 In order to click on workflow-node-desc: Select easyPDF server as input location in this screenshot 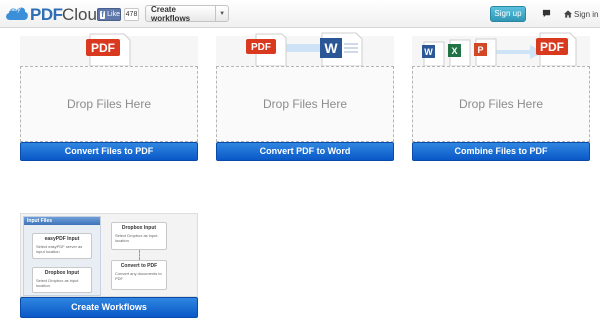, I will do `click(59, 249)`.